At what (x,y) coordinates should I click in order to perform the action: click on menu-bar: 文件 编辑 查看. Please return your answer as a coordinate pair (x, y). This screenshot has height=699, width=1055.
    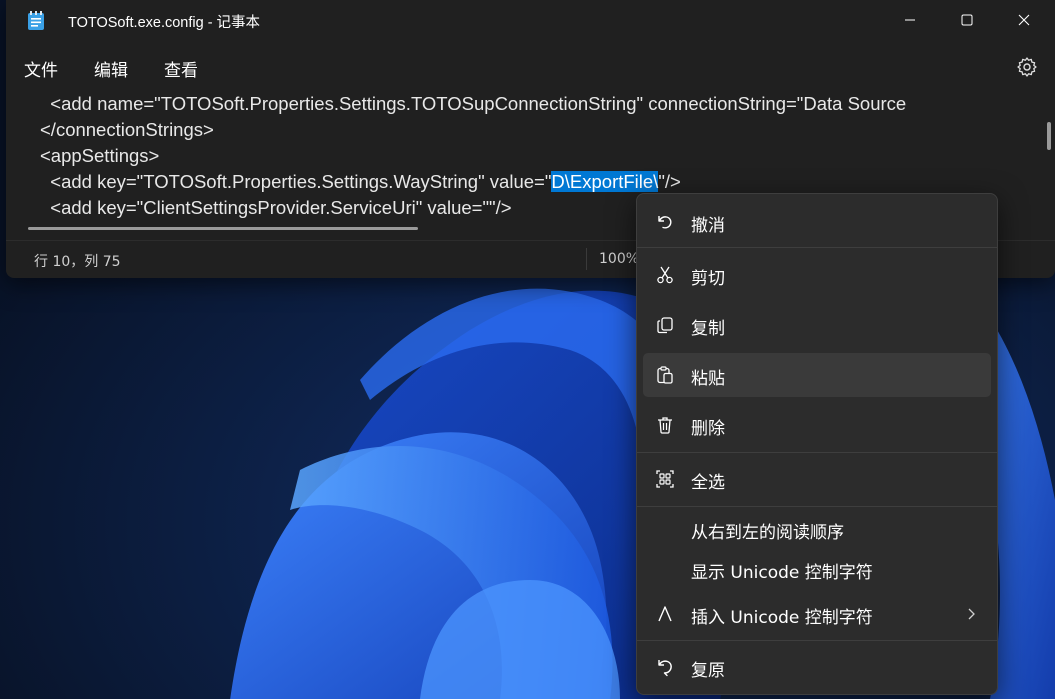
    Looking at the image, I should click on (530, 67).